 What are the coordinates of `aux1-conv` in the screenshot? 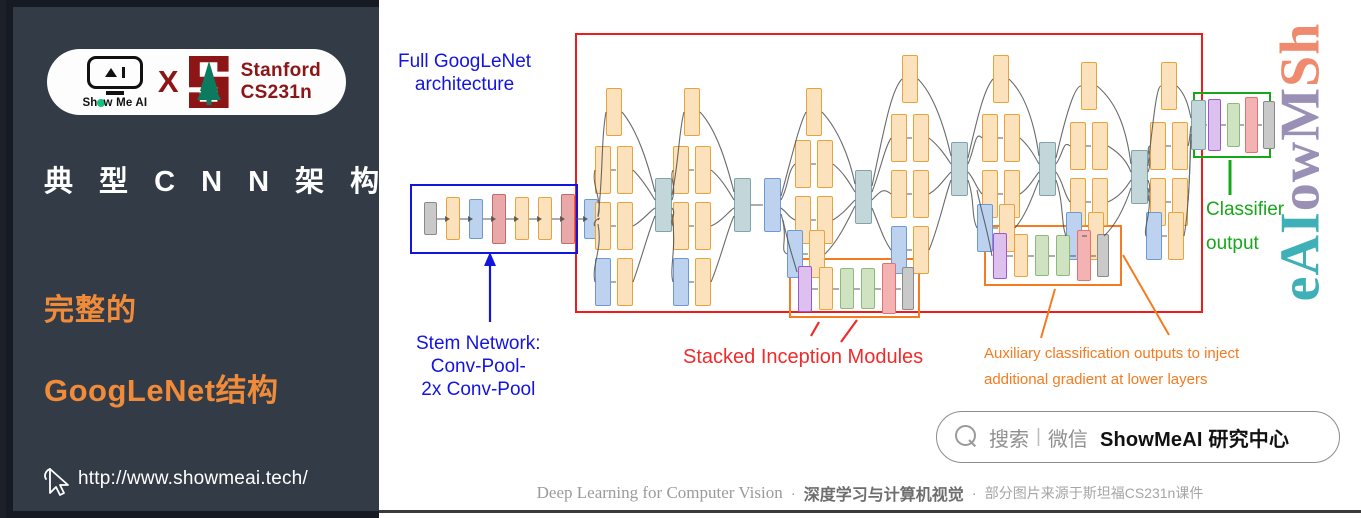 It's located at (826, 288).